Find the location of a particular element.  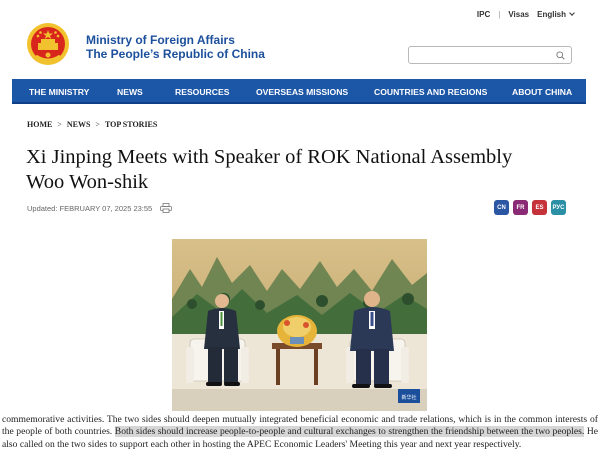

breadcrumb-news: NEWS is located at coordinates (79, 124).